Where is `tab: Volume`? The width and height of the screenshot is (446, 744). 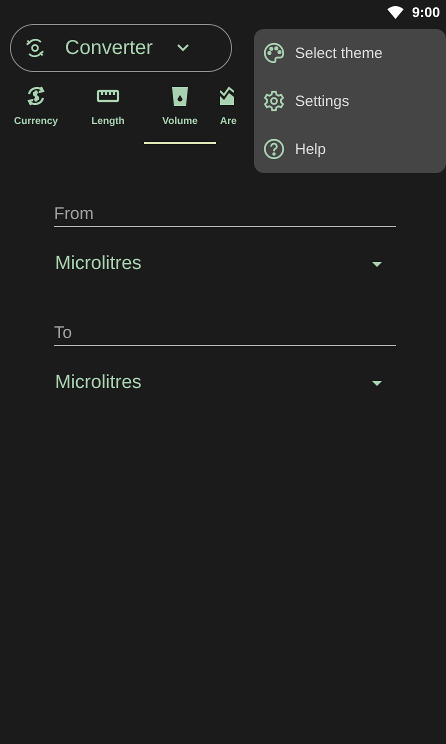
tab: Volume is located at coordinates (180, 113).